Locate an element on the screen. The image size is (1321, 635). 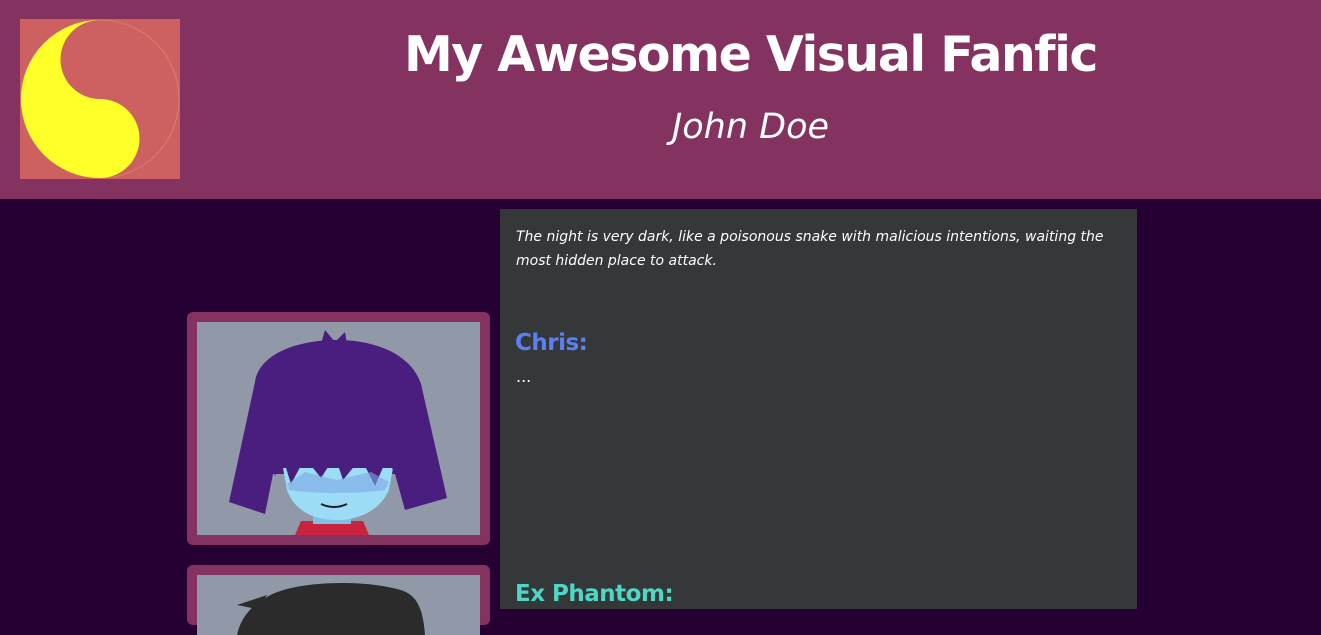
portrait-frame-chris is located at coordinates (338, 428).